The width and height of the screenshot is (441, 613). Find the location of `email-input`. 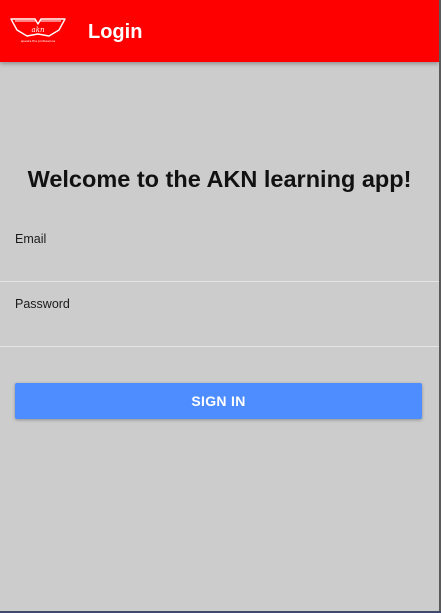

email-input is located at coordinates (220, 264).